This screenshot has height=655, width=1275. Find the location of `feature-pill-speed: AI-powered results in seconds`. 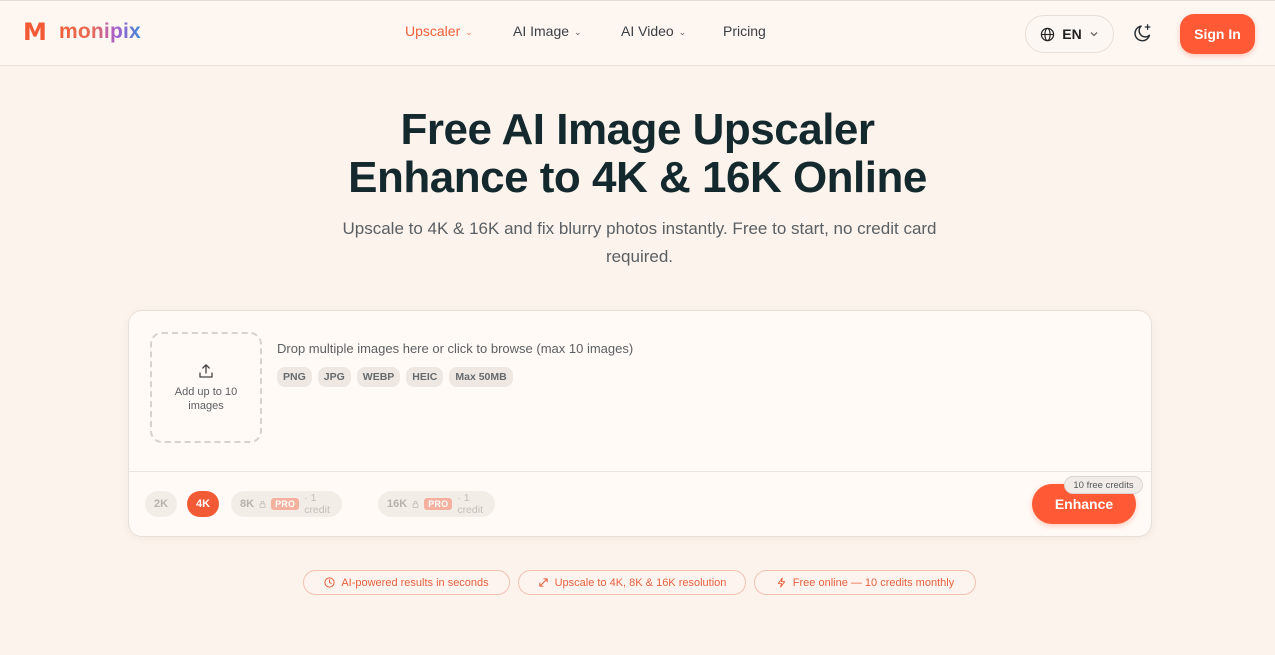

feature-pill-speed: AI-powered results in seconds is located at coordinates (406, 582).